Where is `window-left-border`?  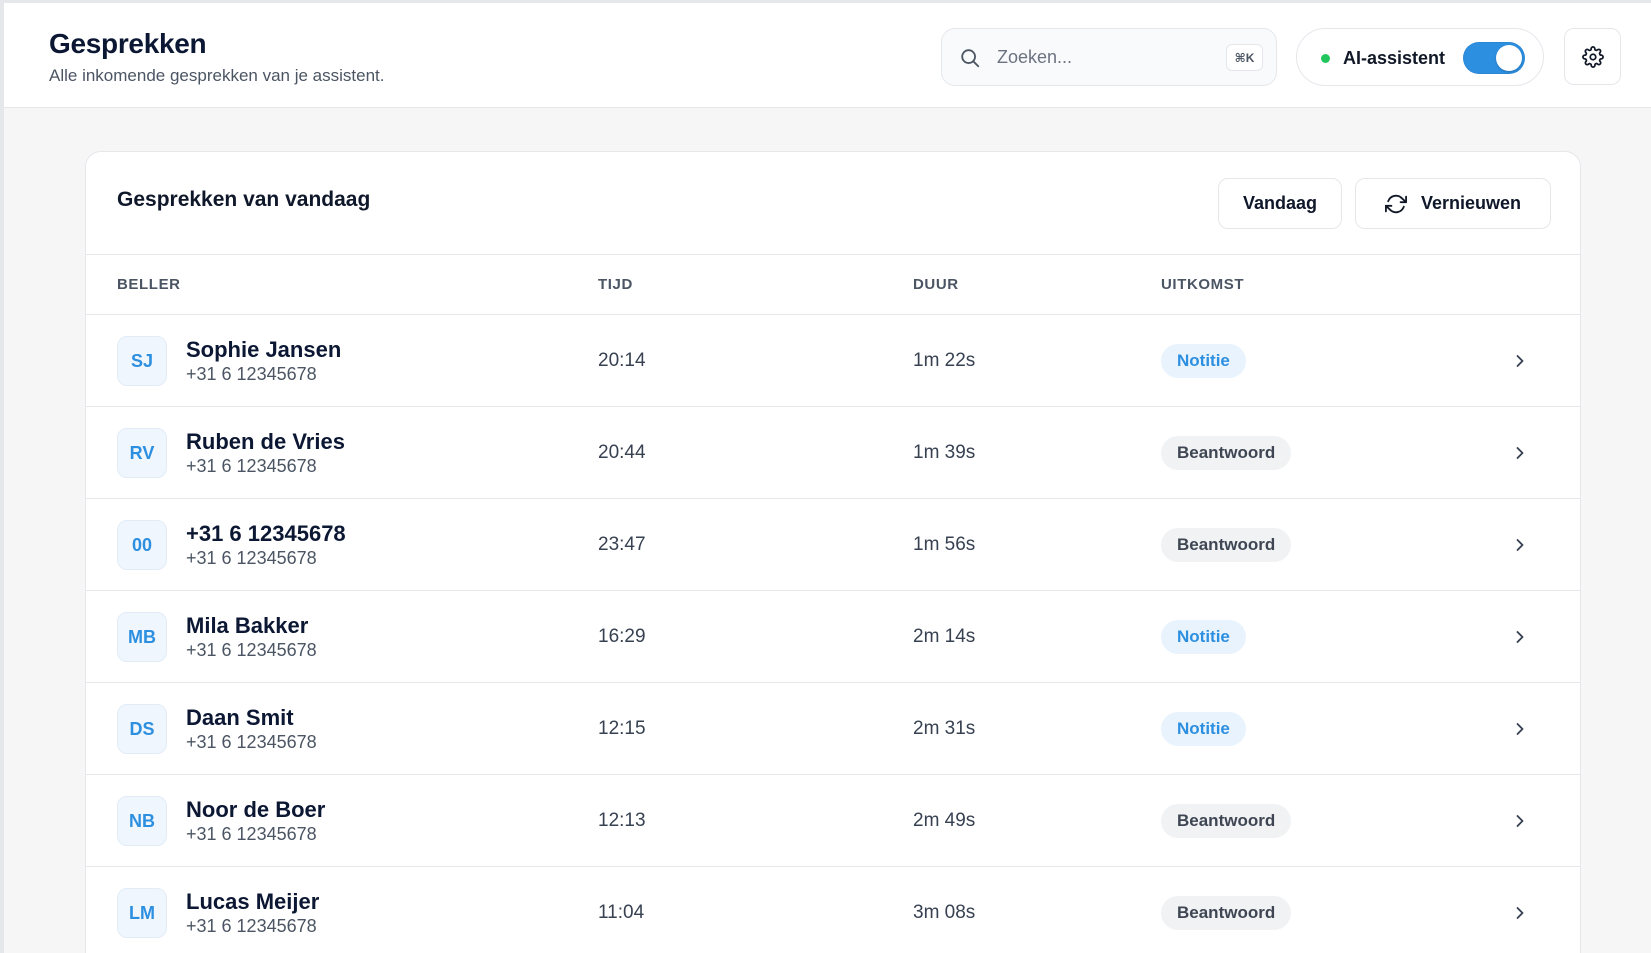 window-left-border is located at coordinates (2, 476).